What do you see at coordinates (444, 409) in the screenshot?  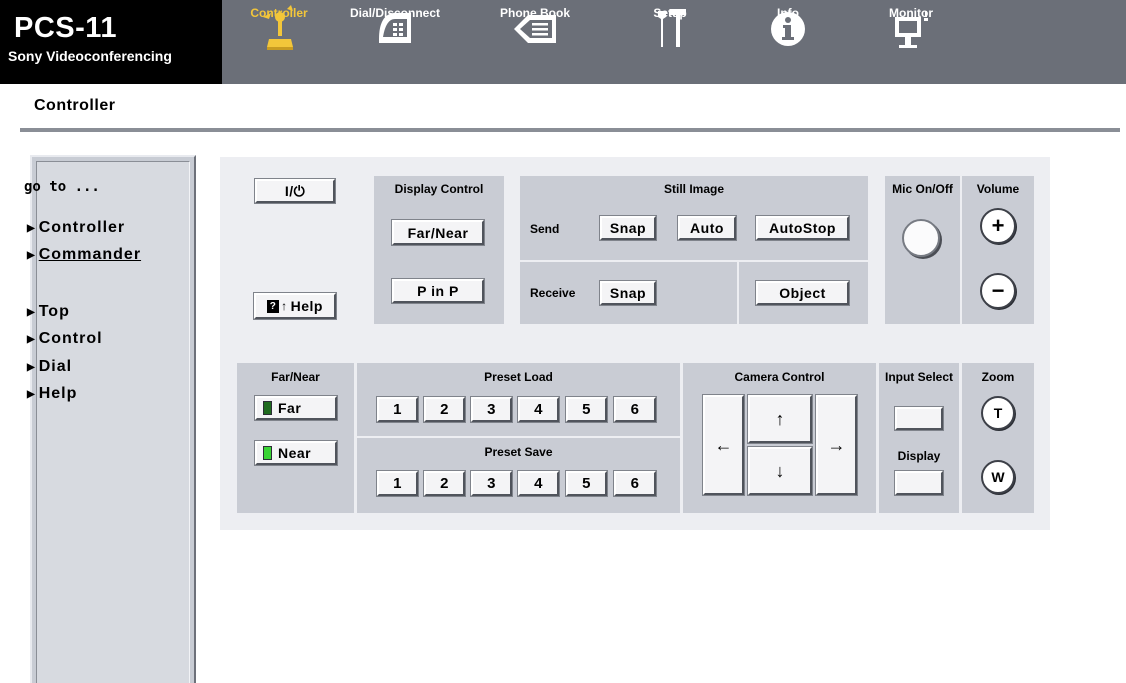 I see `preset-load-2-button: 2` at bounding box center [444, 409].